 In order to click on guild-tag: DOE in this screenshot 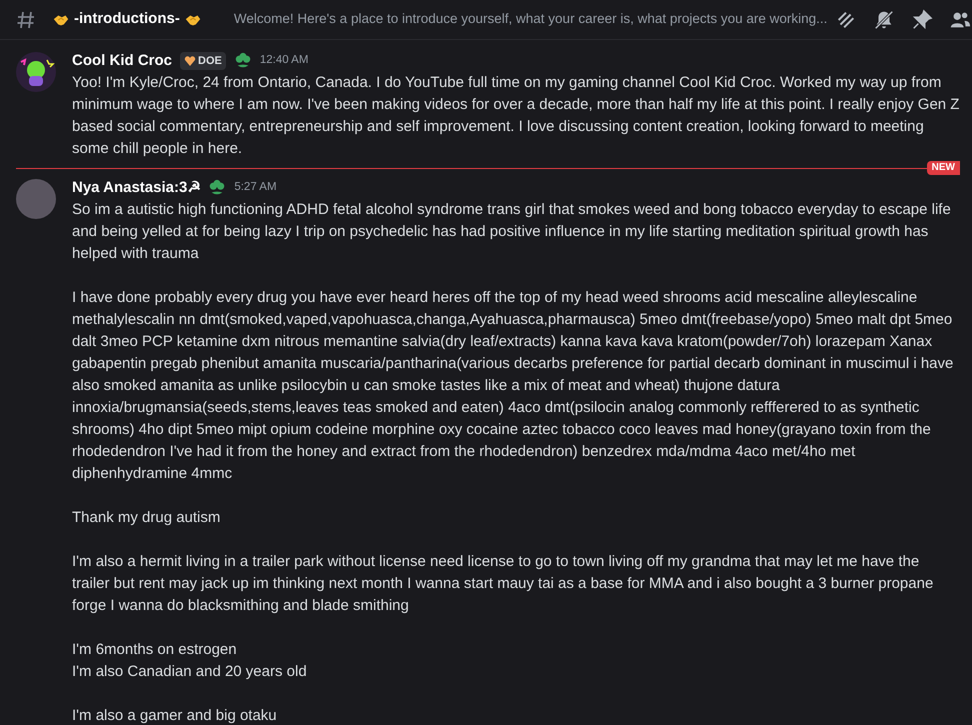, I will do `click(203, 61)`.